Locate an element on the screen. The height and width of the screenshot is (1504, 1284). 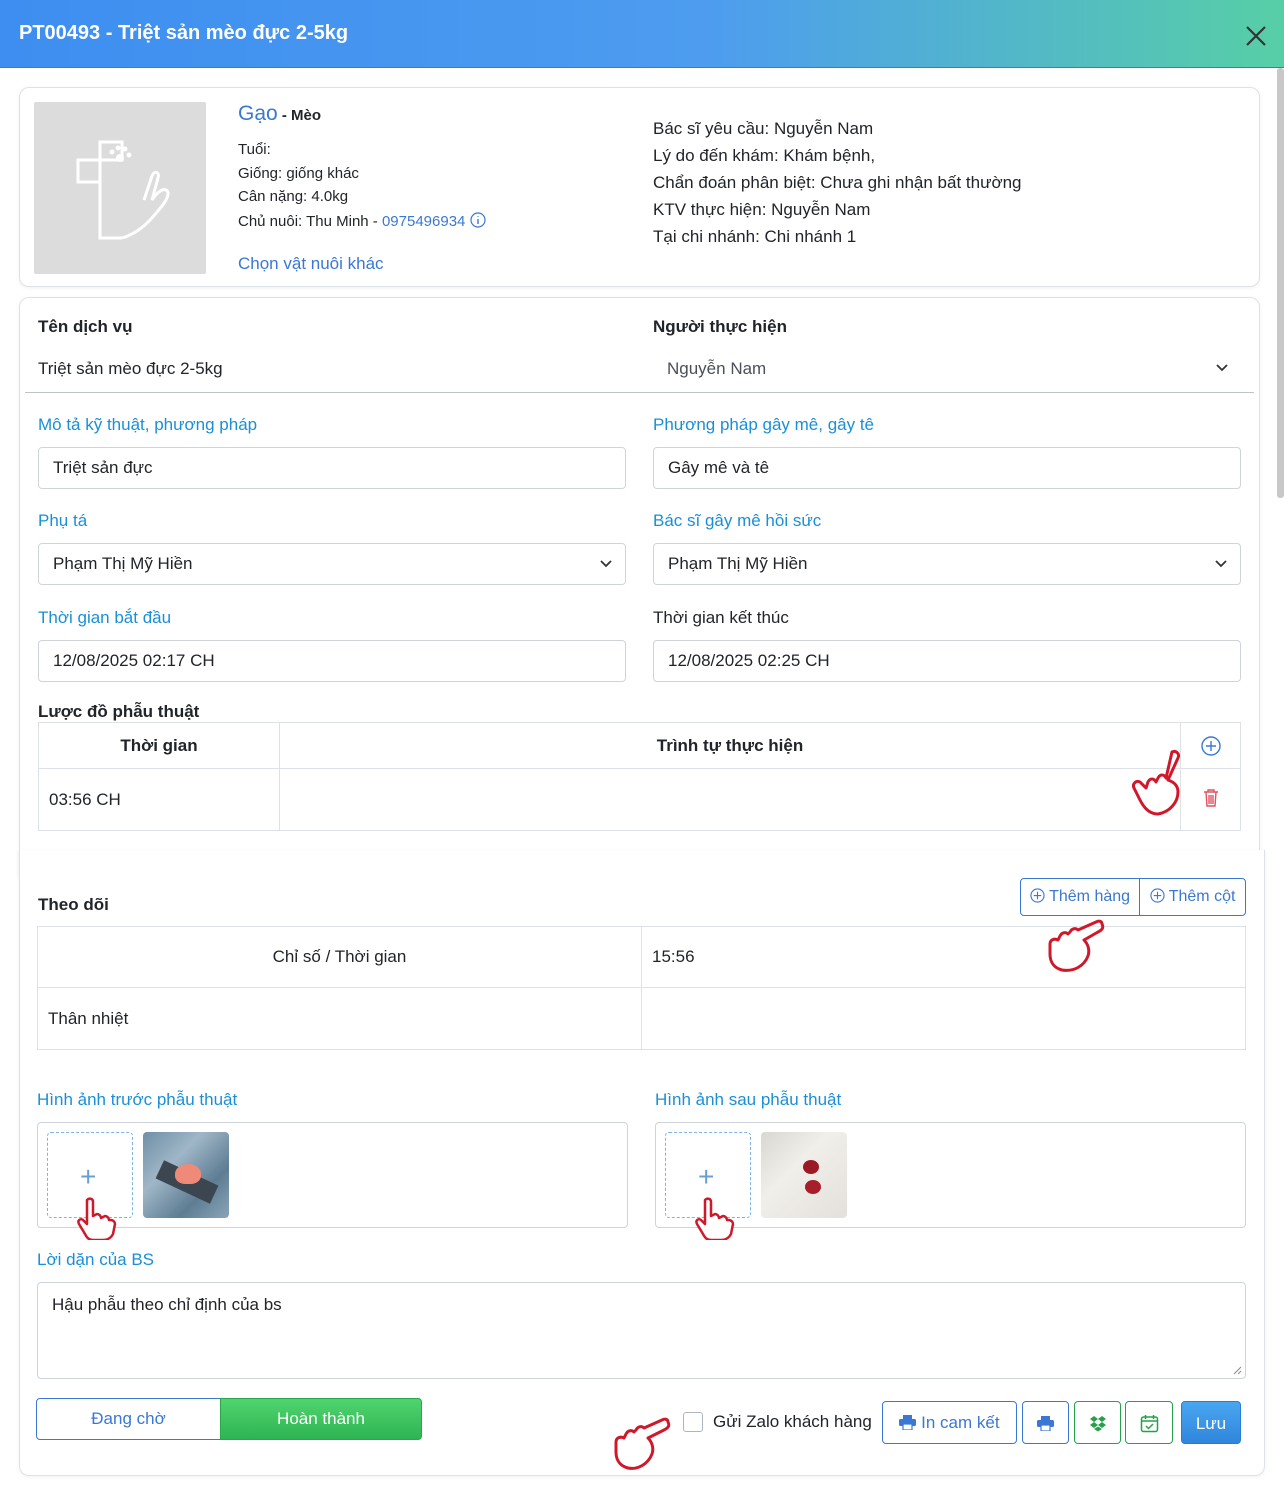
monitoring-header-left: Chỉ số / Thời gian is located at coordinates (339, 957).